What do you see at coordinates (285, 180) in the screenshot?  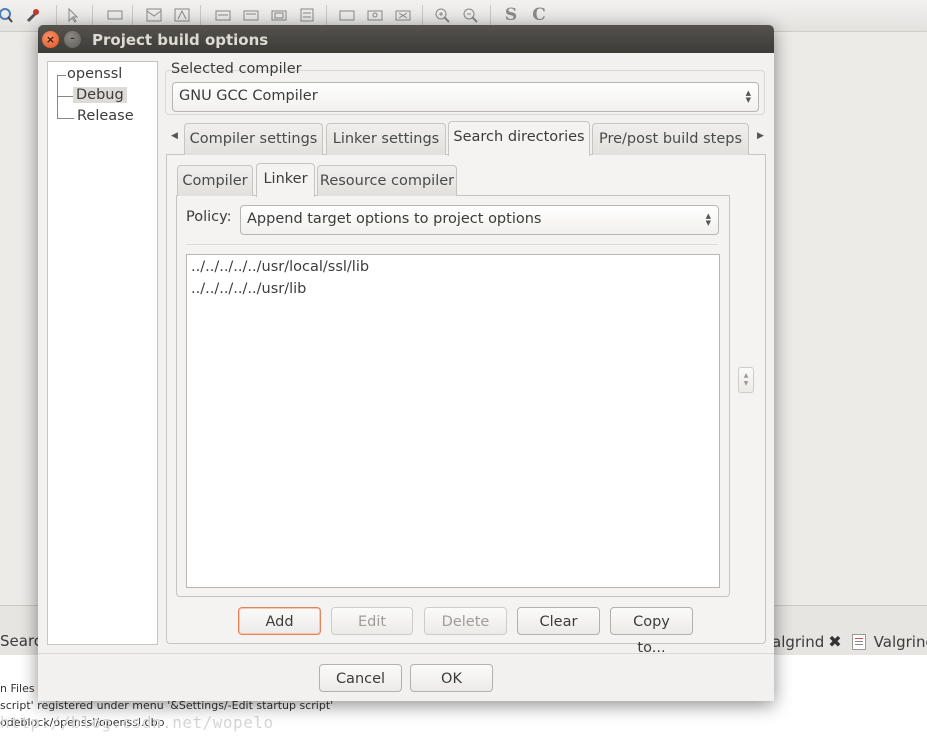 I see `subtab-linker: Linker` at bounding box center [285, 180].